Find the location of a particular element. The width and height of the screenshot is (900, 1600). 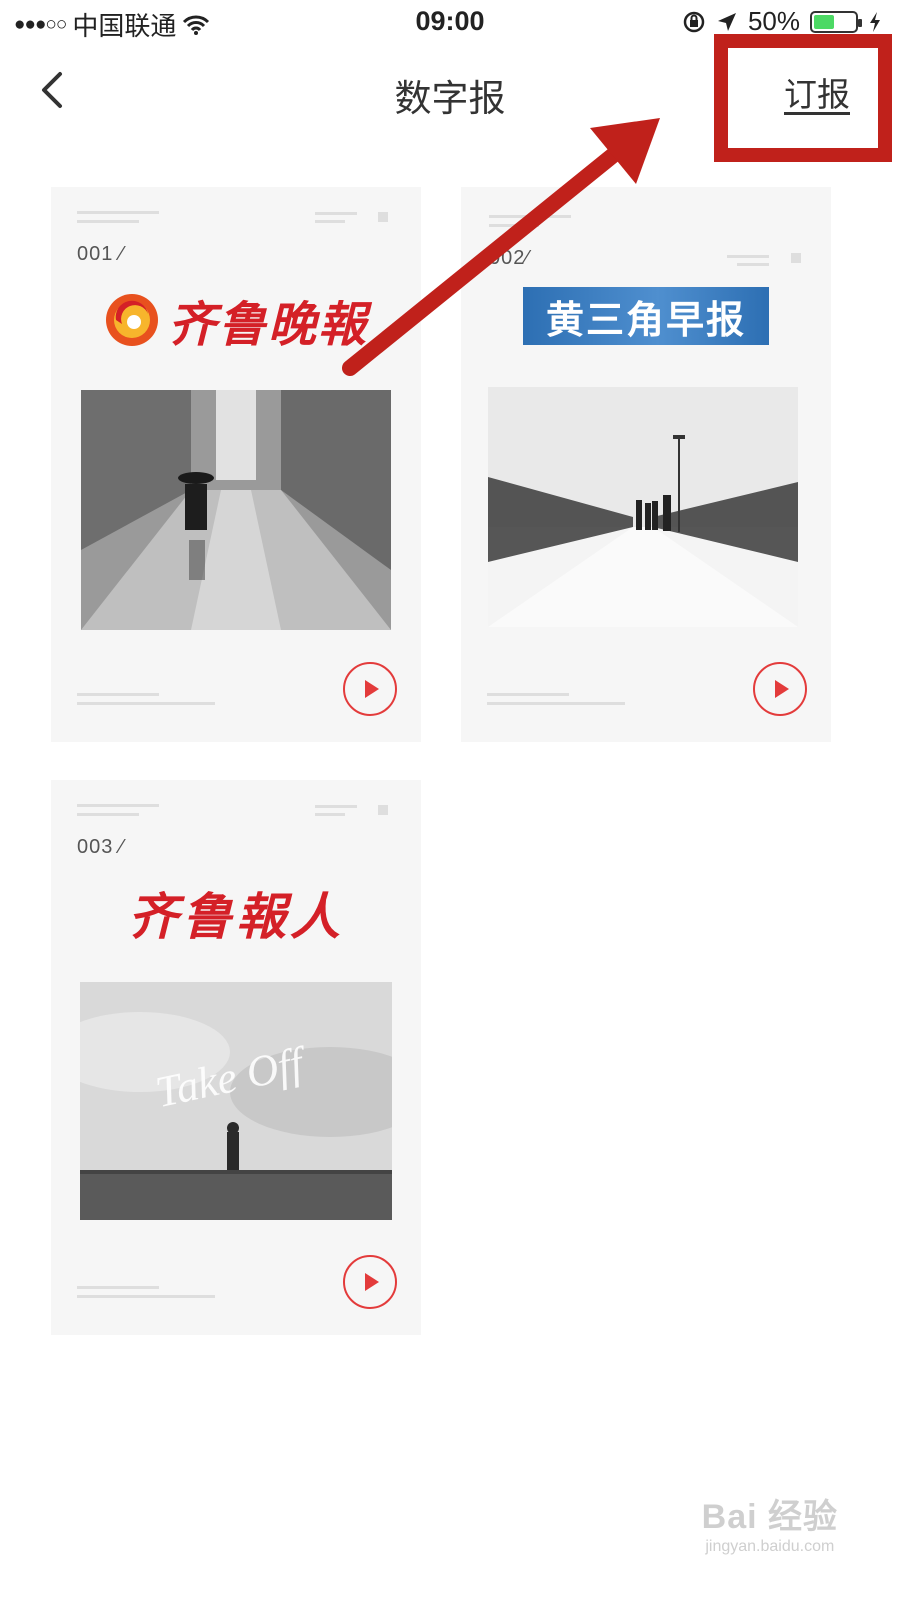

annotation-highlight-box is located at coordinates (803, 98).